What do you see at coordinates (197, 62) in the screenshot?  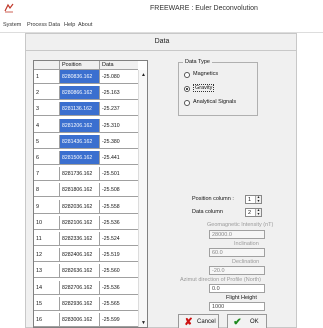 I see `data-type-label: Data Type` at bounding box center [197, 62].